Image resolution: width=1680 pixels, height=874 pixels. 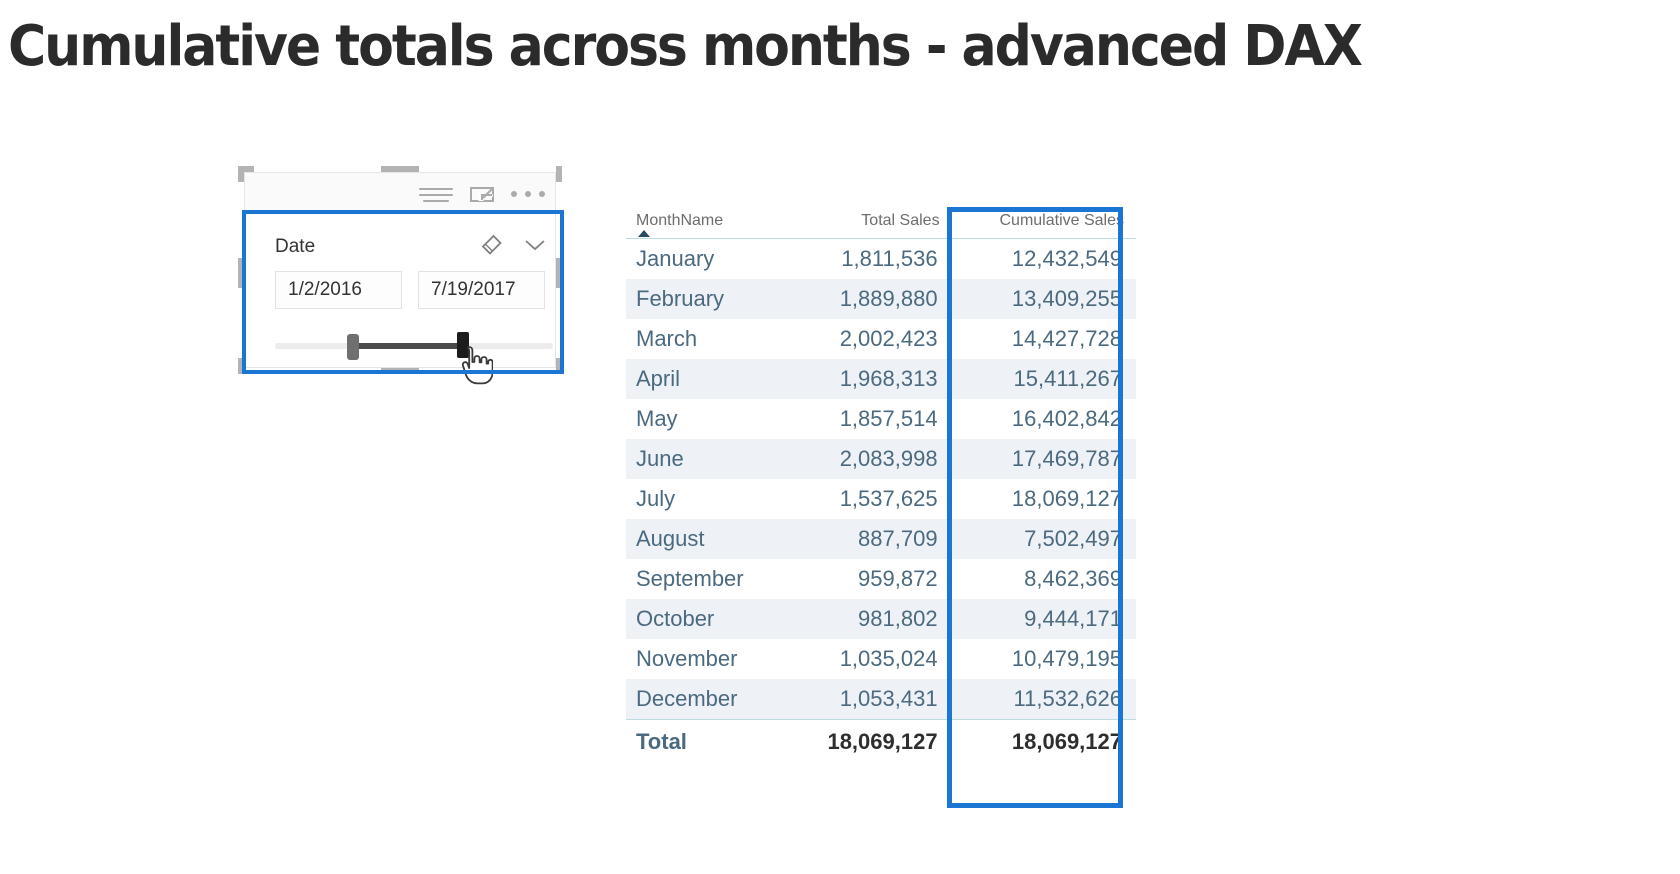 What do you see at coordinates (889, 258) in the screenshot?
I see `cell-total-sales: 1,811,536` at bounding box center [889, 258].